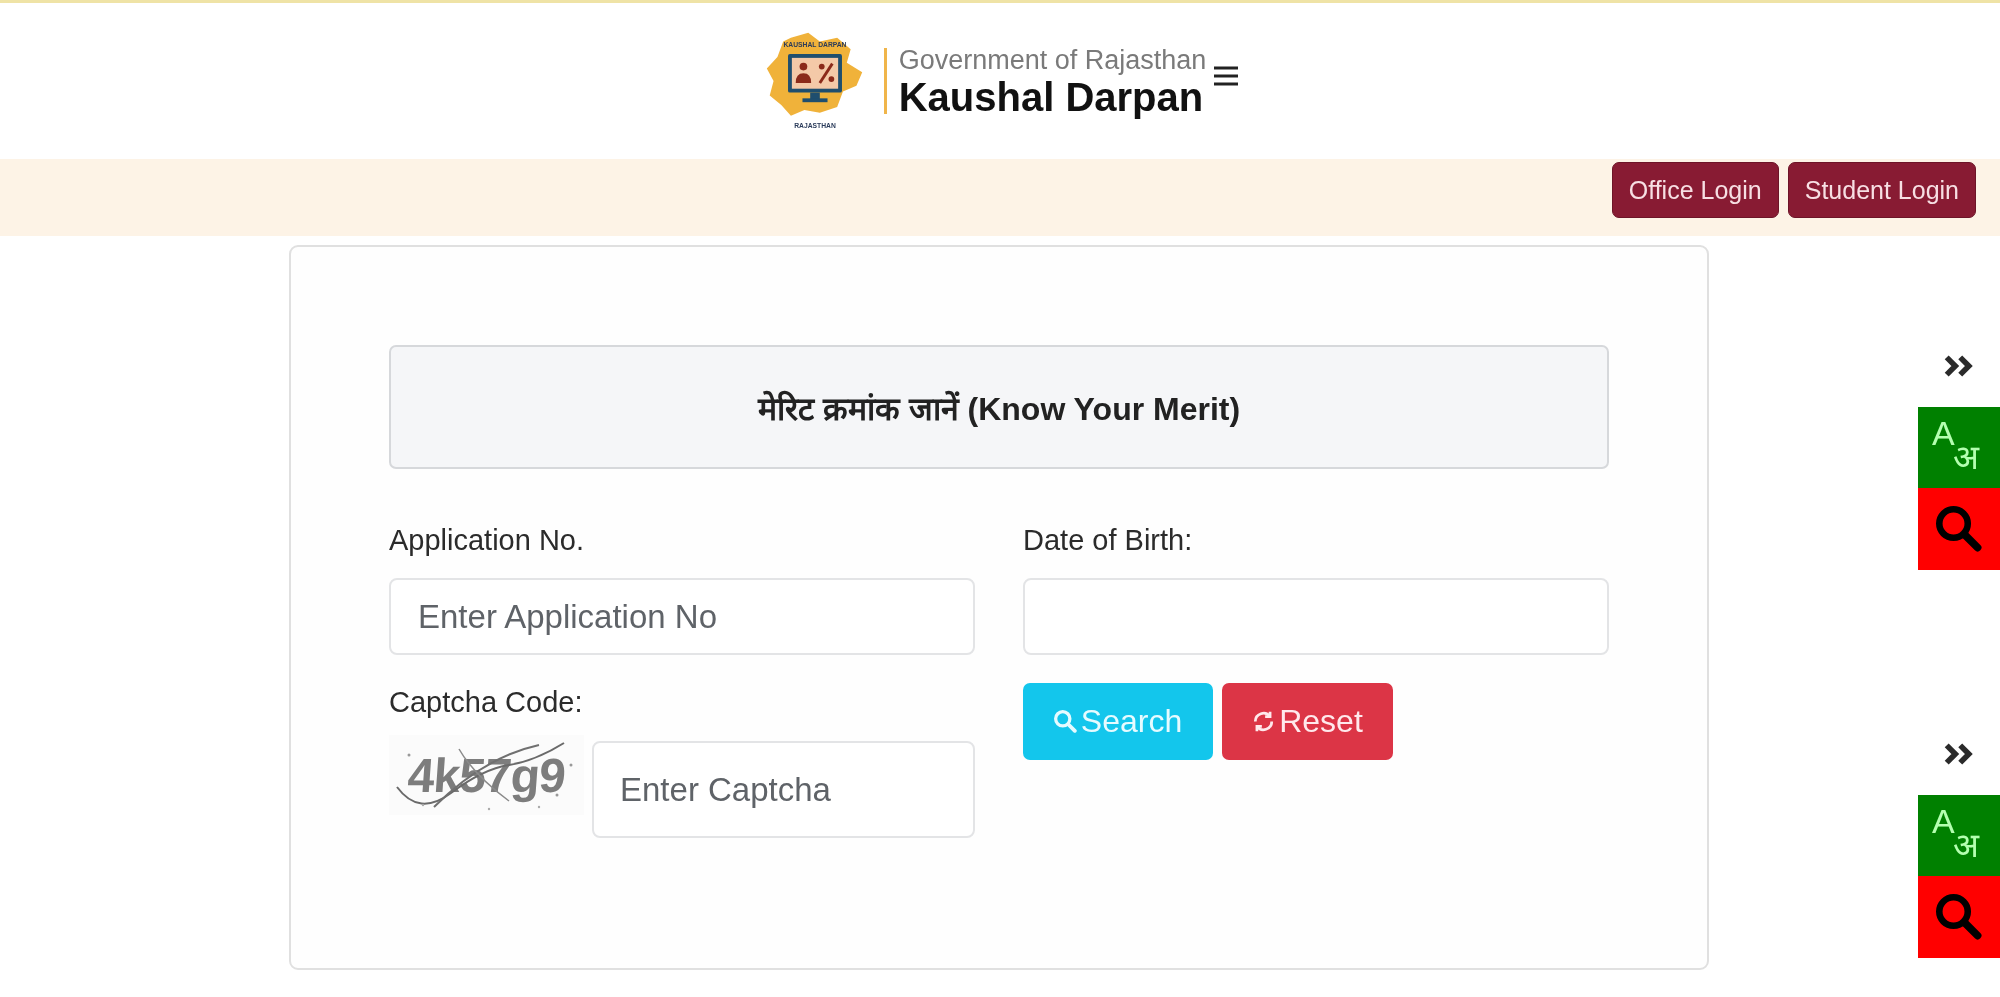 The width and height of the screenshot is (2000, 997). I want to click on field-label: Application No., so click(487, 540).